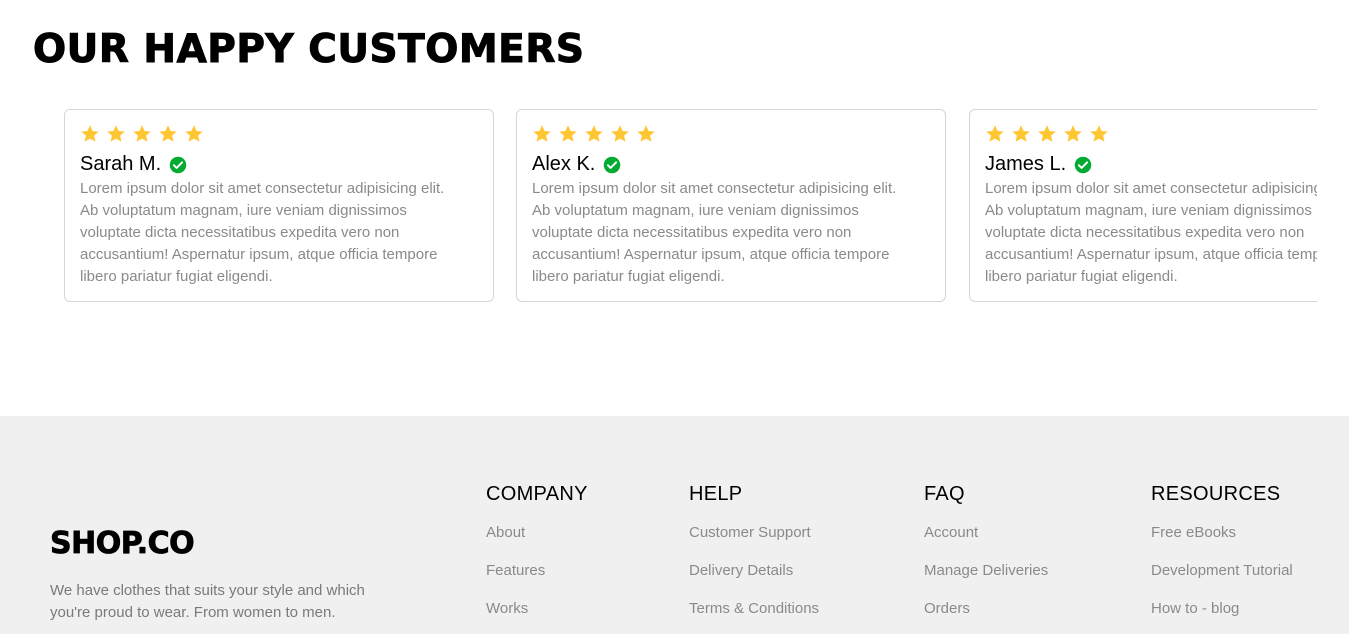  I want to click on footer-column-title: HELP, so click(716, 494).